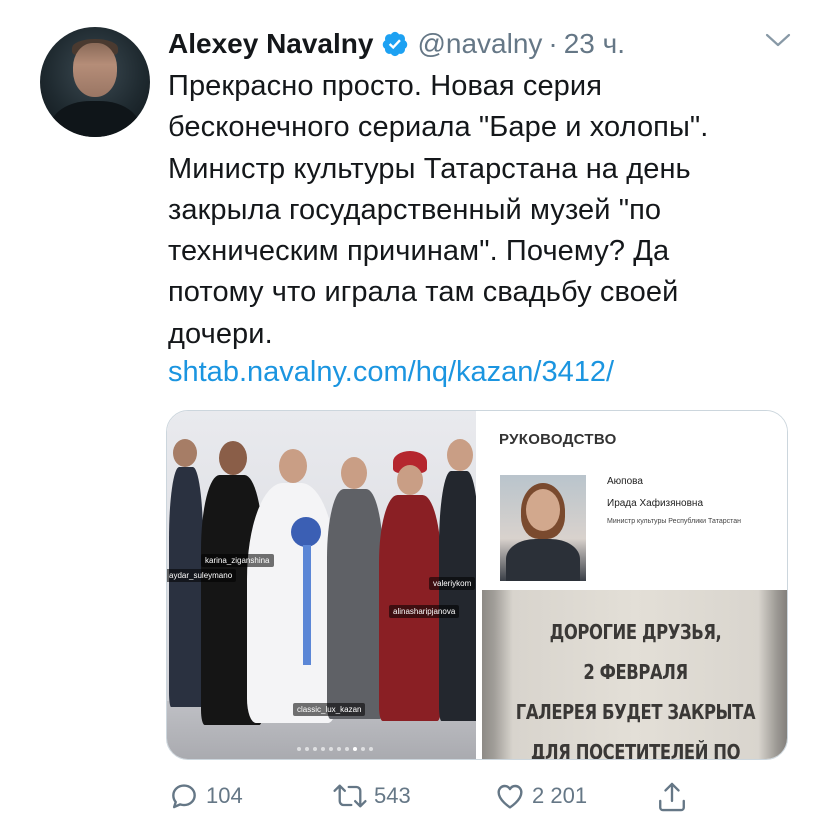 This screenshot has width=828, height=837. What do you see at coordinates (635, 672) in the screenshot?
I see `notice-line: 2 ФЕВРАЛЯ` at bounding box center [635, 672].